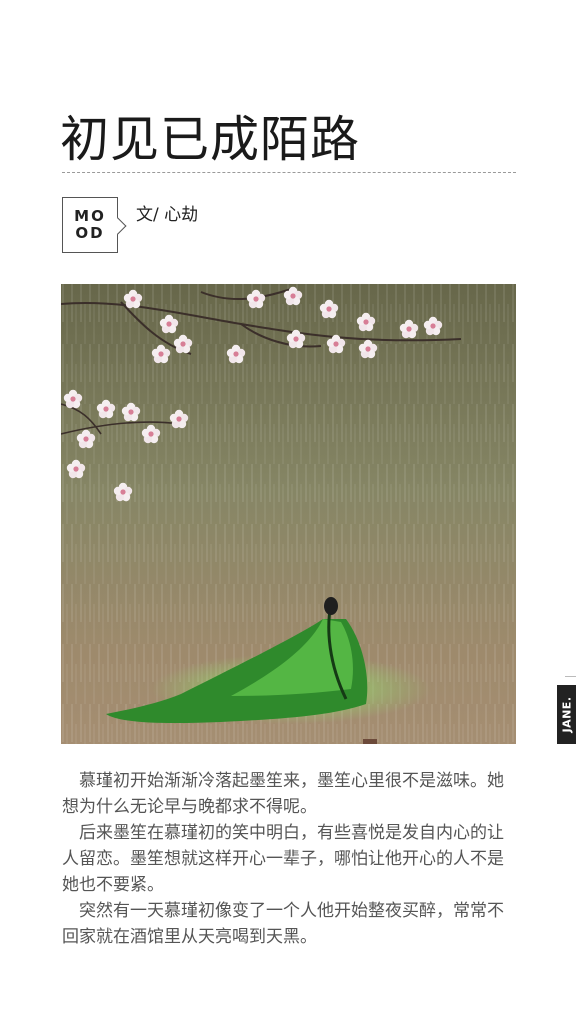 This screenshot has height=1024, width=576. I want to click on mood-badge: MO OD, so click(94, 225).